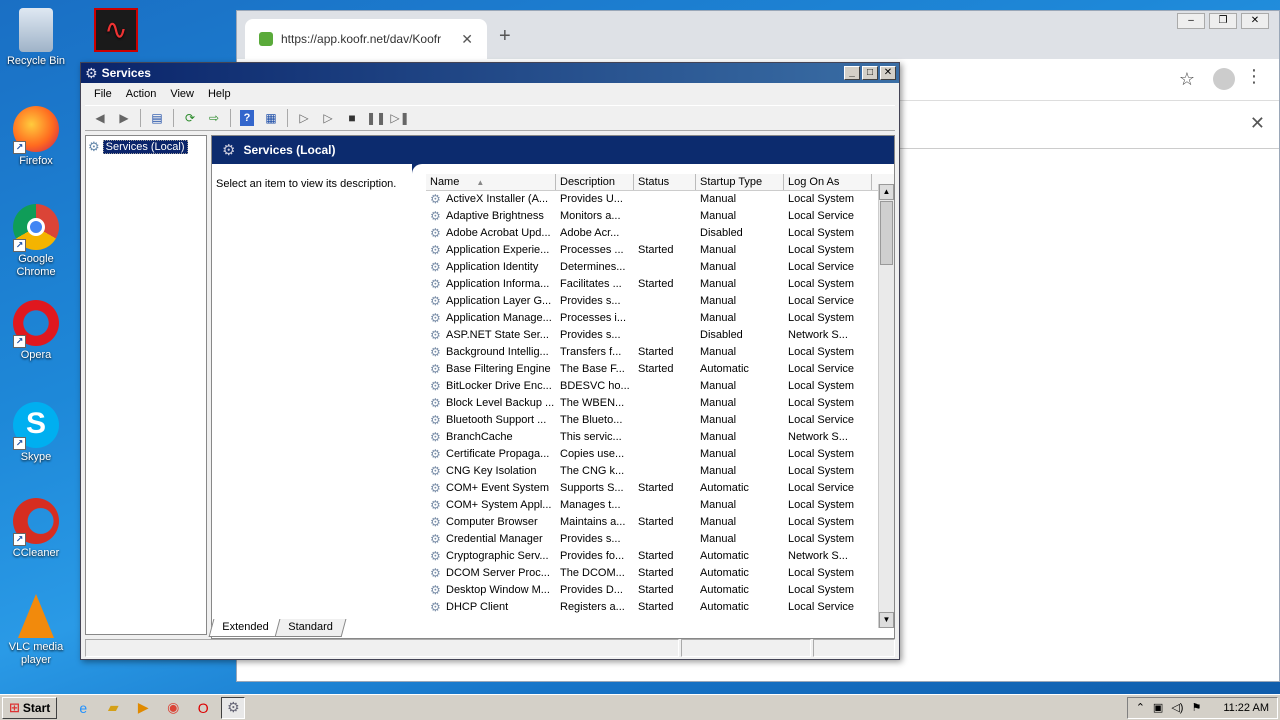 The width and height of the screenshot is (1280, 720). Describe the element at coordinates (886, 233) in the screenshot. I see `scrollbar-thumb` at that location.